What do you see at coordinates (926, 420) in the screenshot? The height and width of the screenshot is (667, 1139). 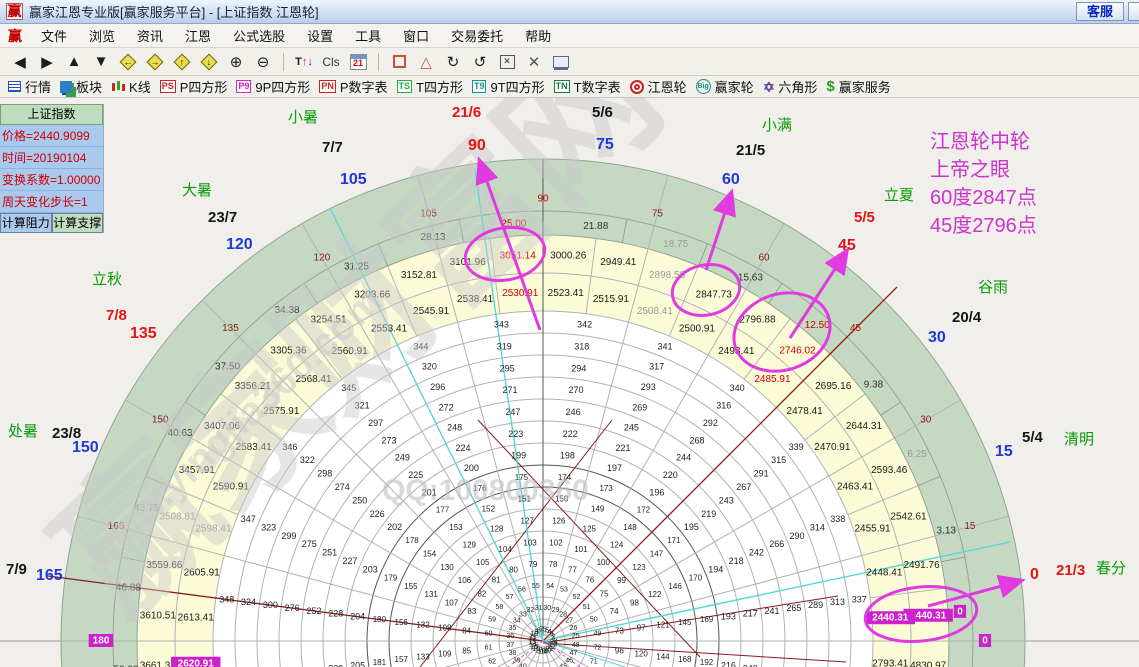 I see `degree-label: 30` at bounding box center [926, 420].